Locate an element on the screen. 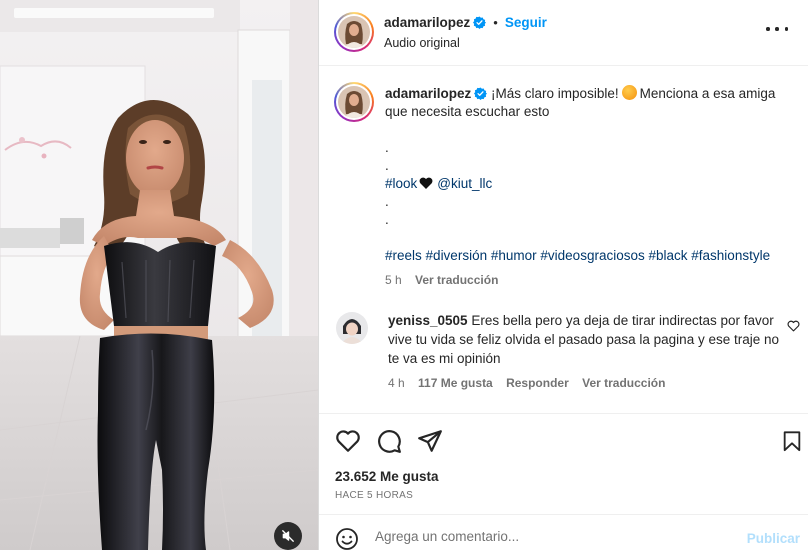 This screenshot has width=808, height=550. post-time-ago: HACE 5 HORAS is located at coordinates (374, 495).